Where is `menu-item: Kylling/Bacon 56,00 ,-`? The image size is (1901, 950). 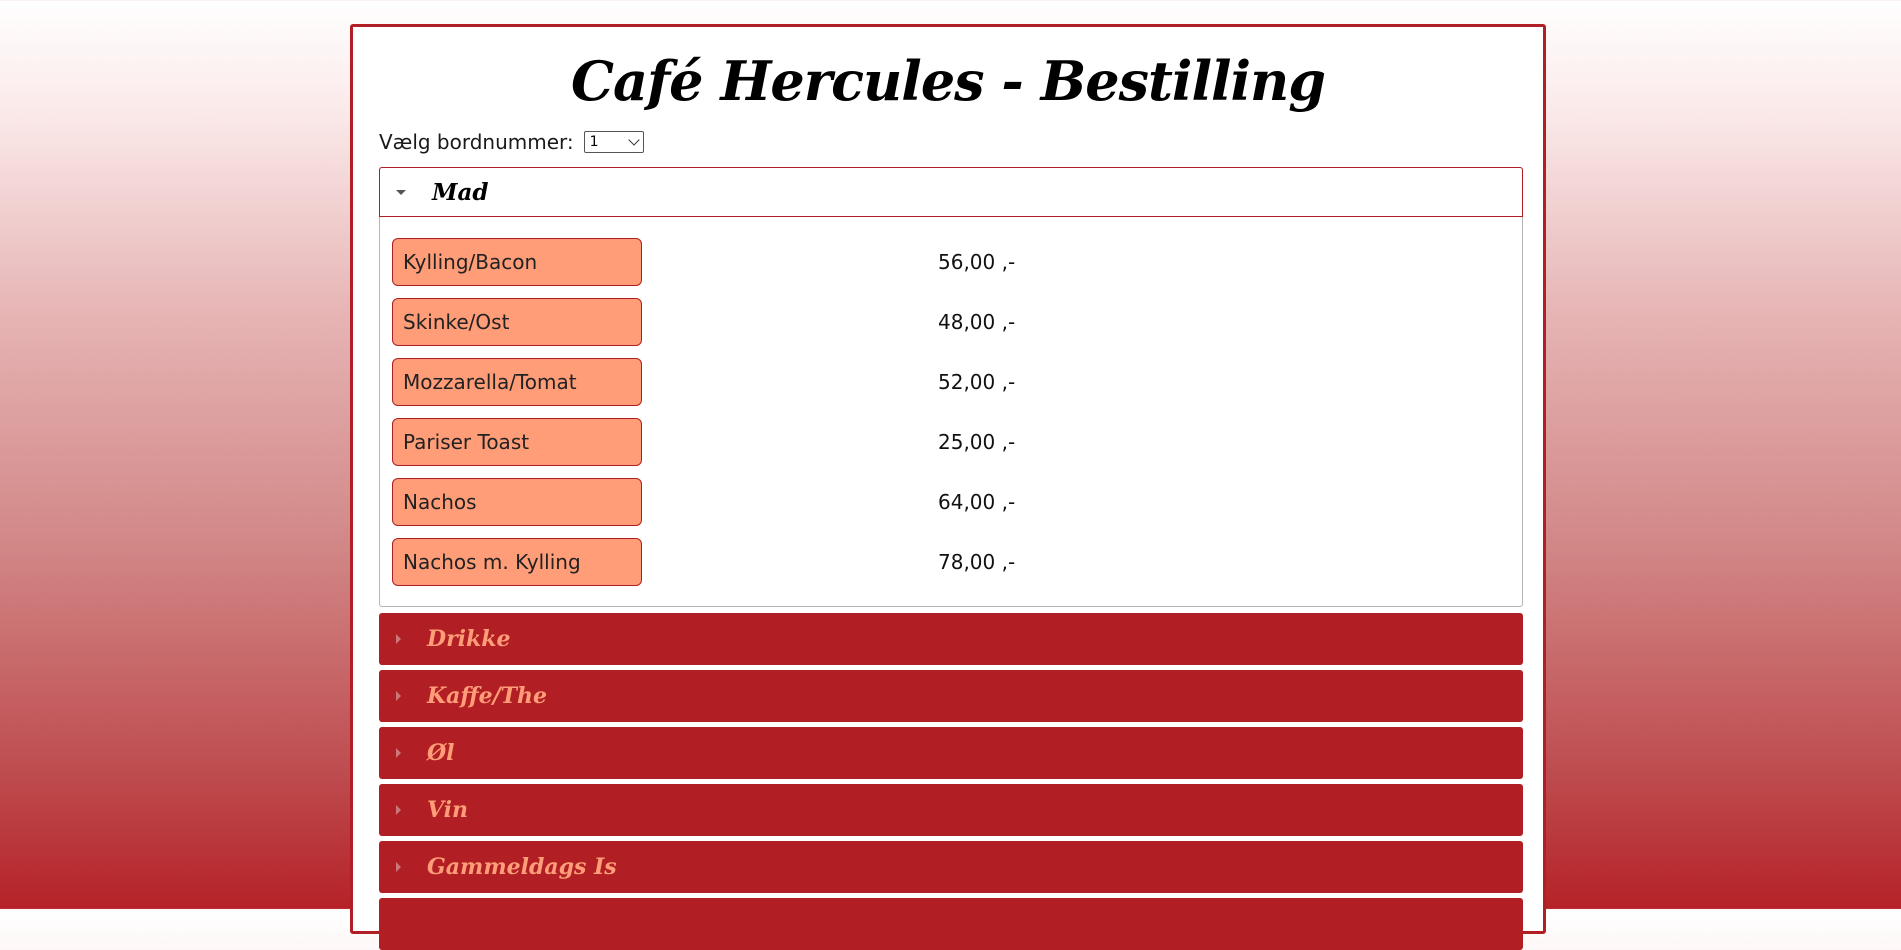 menu-item: Kylling/Bacon 56,00 ,- is located at coordinates (952, 262).